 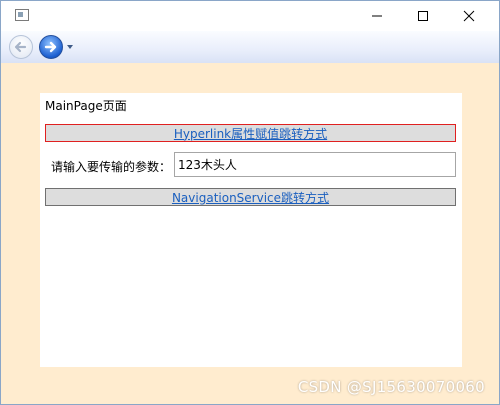 What do you see at coordinates (250, 16) in the screenshot?
I see `title-bar` at bounding box center [250, 16].